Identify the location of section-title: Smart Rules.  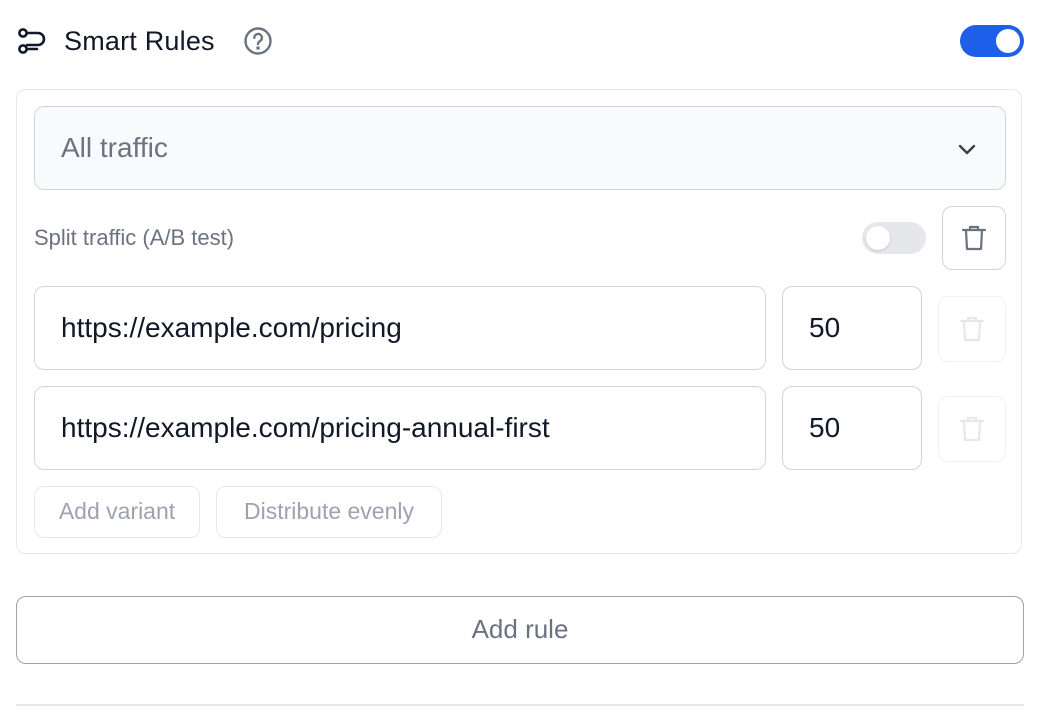
(139, 41).